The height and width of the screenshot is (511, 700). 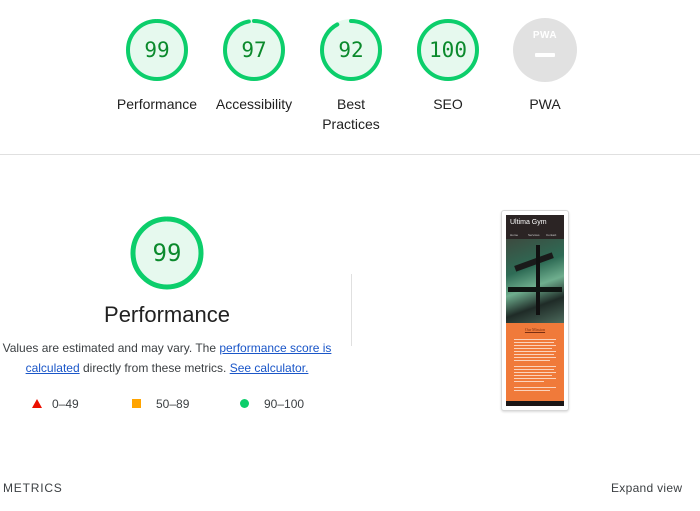 What do you see at coordinates (535, 362) in the screenshot?
I see `site-mission-section: Our Mission` at bounding box center [535, 362].